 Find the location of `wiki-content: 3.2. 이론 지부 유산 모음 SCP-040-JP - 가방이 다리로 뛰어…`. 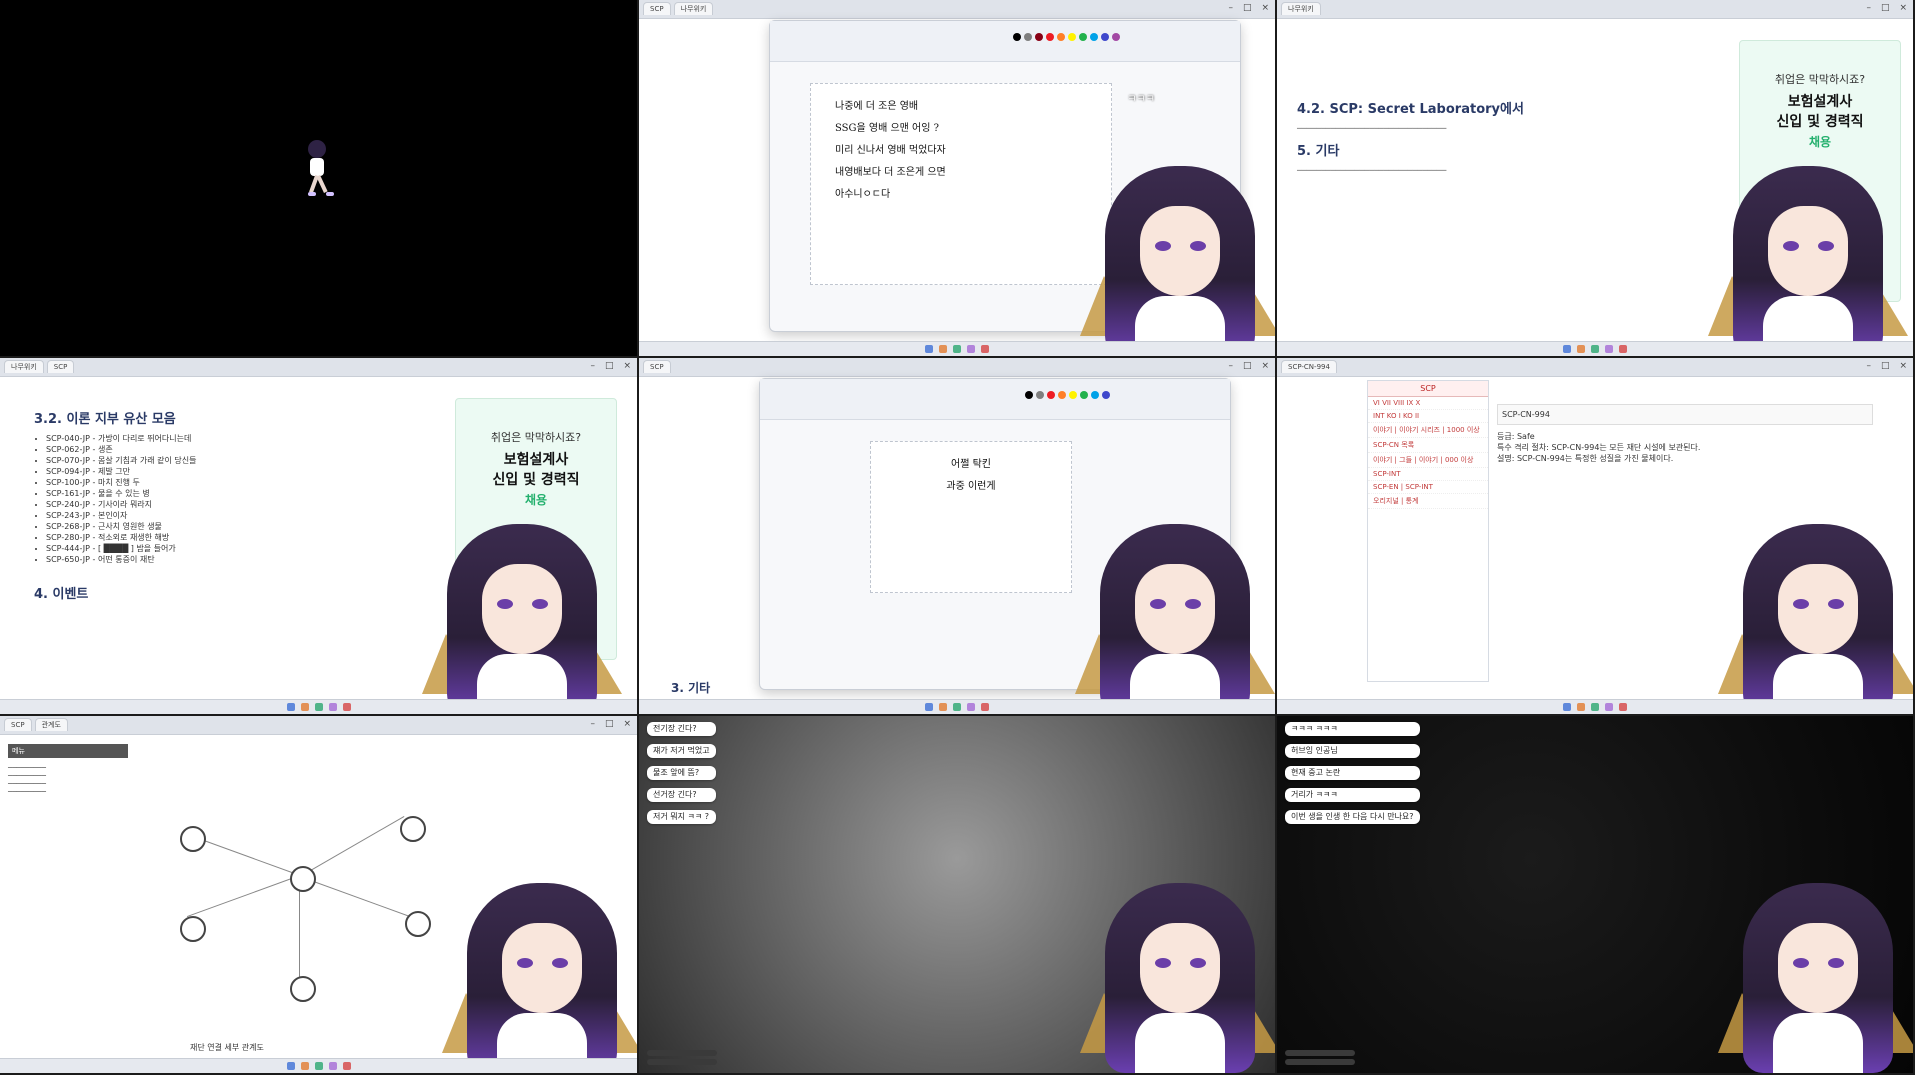

wiki-content: 3.2. 이론 지부 유산 모음 SCP-040-JP - 가방이 다리로 뛰어… is located at coordinates (235, 540).